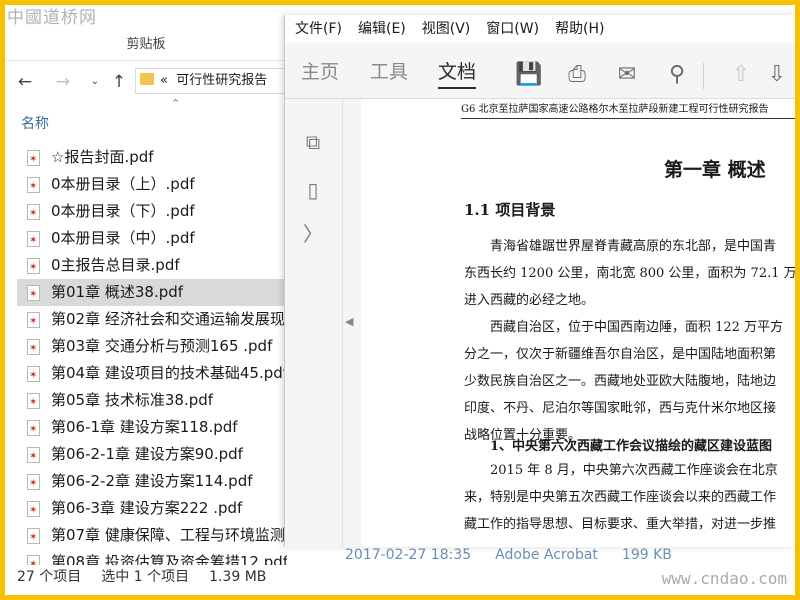 This screenshot has width=800, height=600. I want to click on file-name: 第03章 交通分析与预测165 .pdf, so click(162, 346).